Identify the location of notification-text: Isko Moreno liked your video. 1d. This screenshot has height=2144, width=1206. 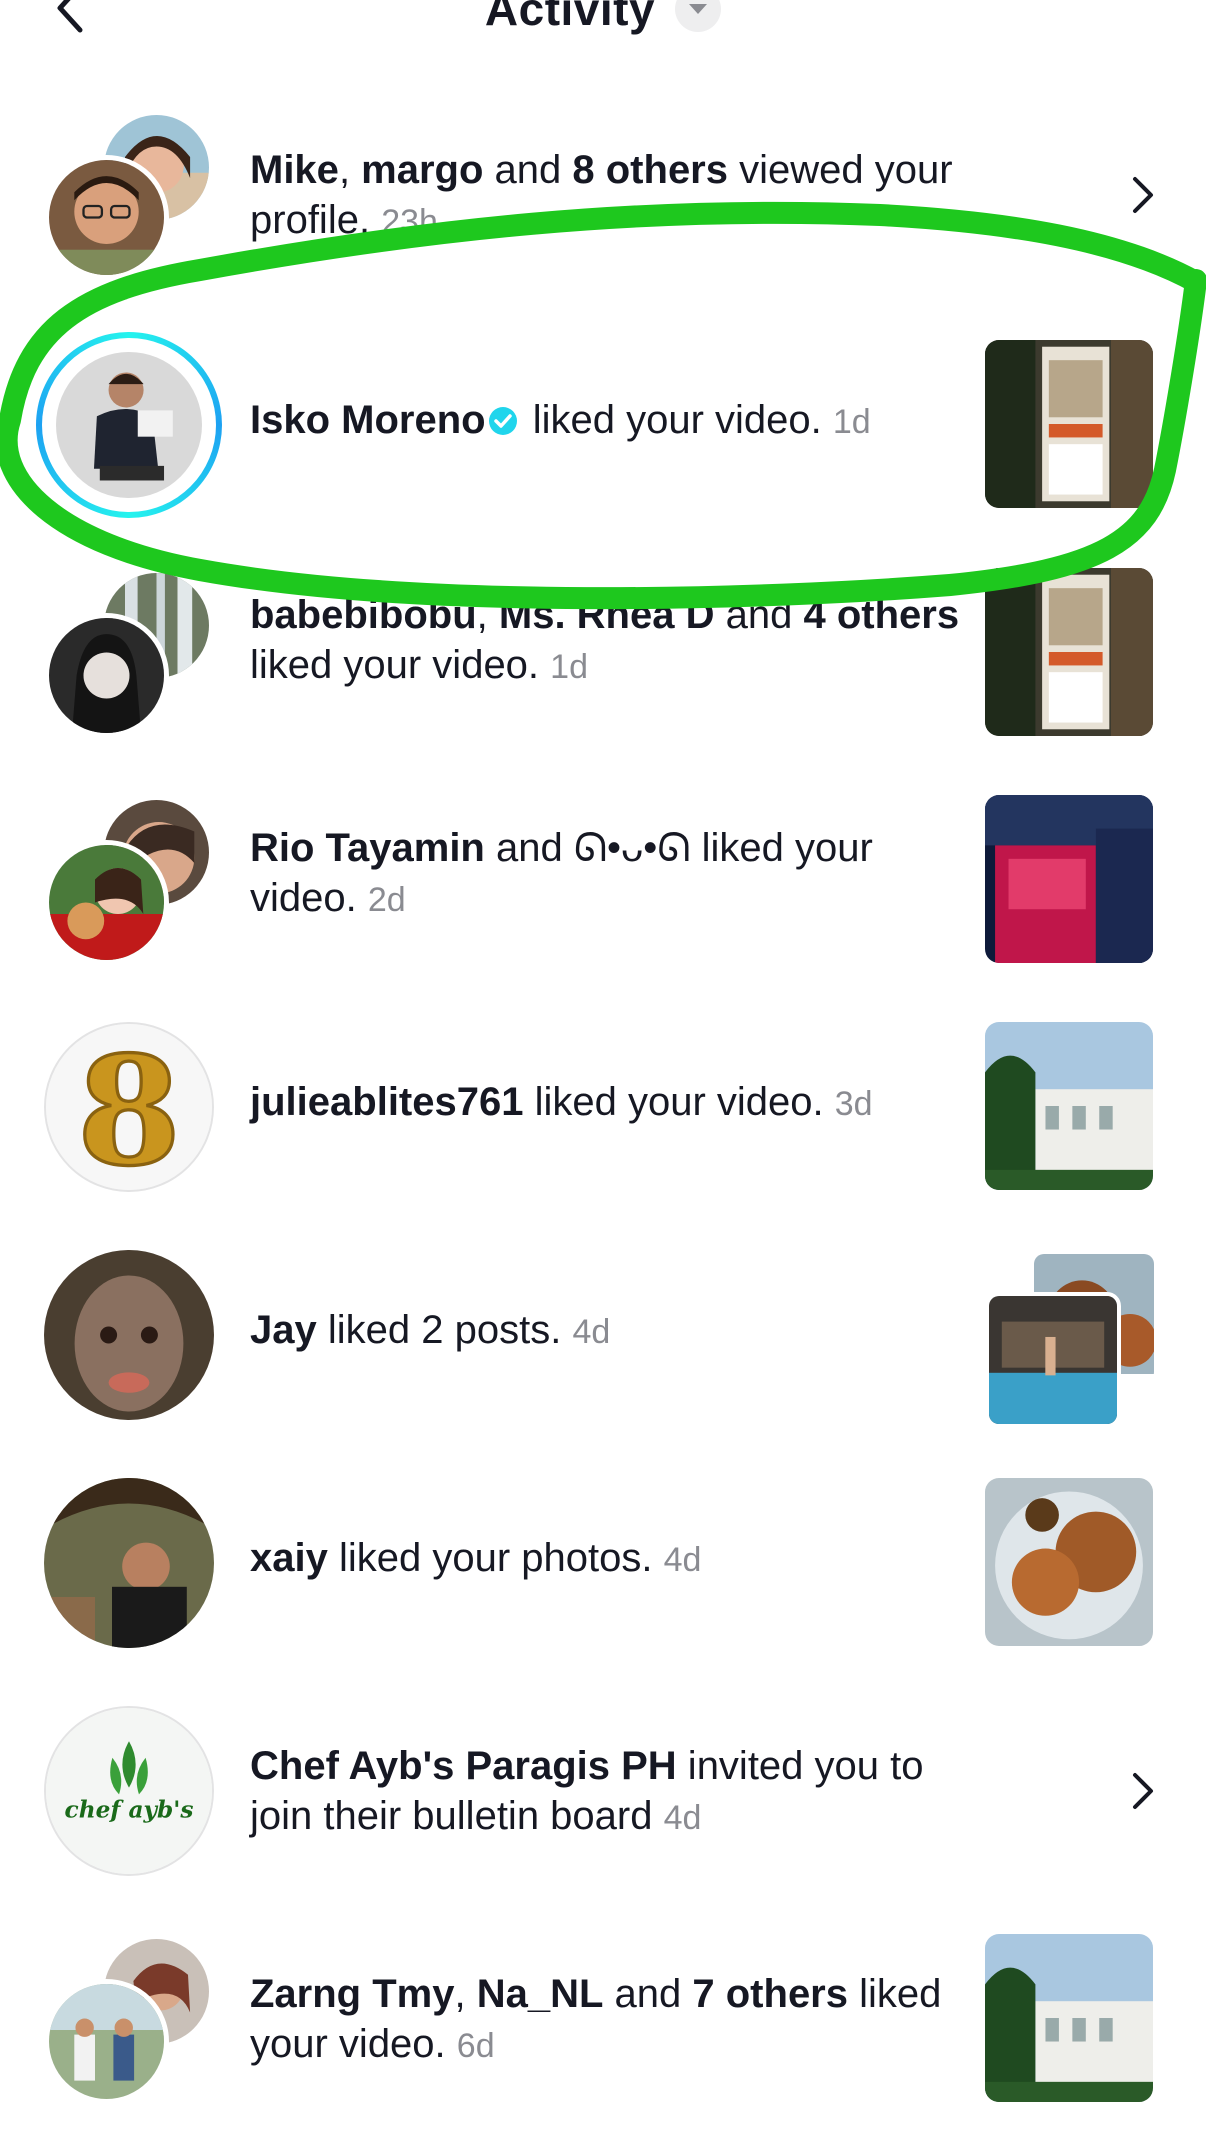
(610, 421).